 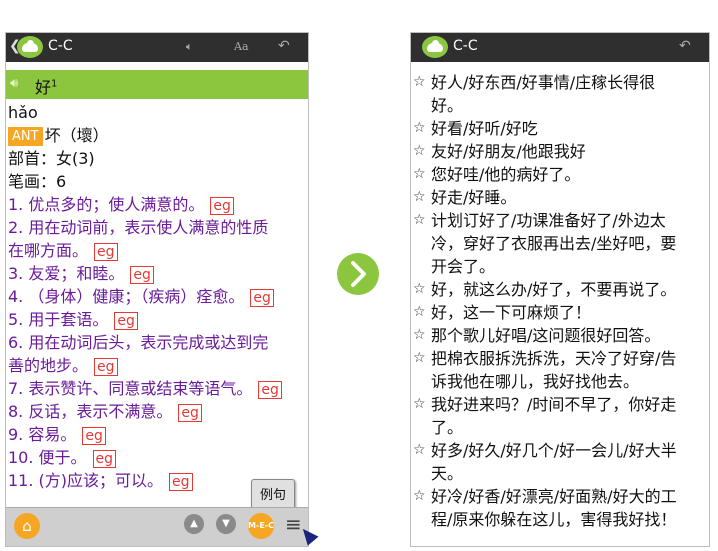 I want to click on font-size-icon: Aa, so click(x=241, y=46).